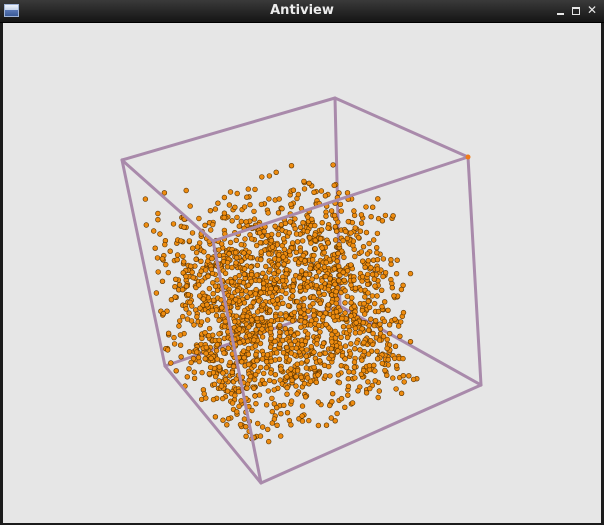 This screenshot has height=525, width=604. What do you see at coordinates (228, 129) in the screenshot?
I see `box-edge` at bounding box center [228, 129].